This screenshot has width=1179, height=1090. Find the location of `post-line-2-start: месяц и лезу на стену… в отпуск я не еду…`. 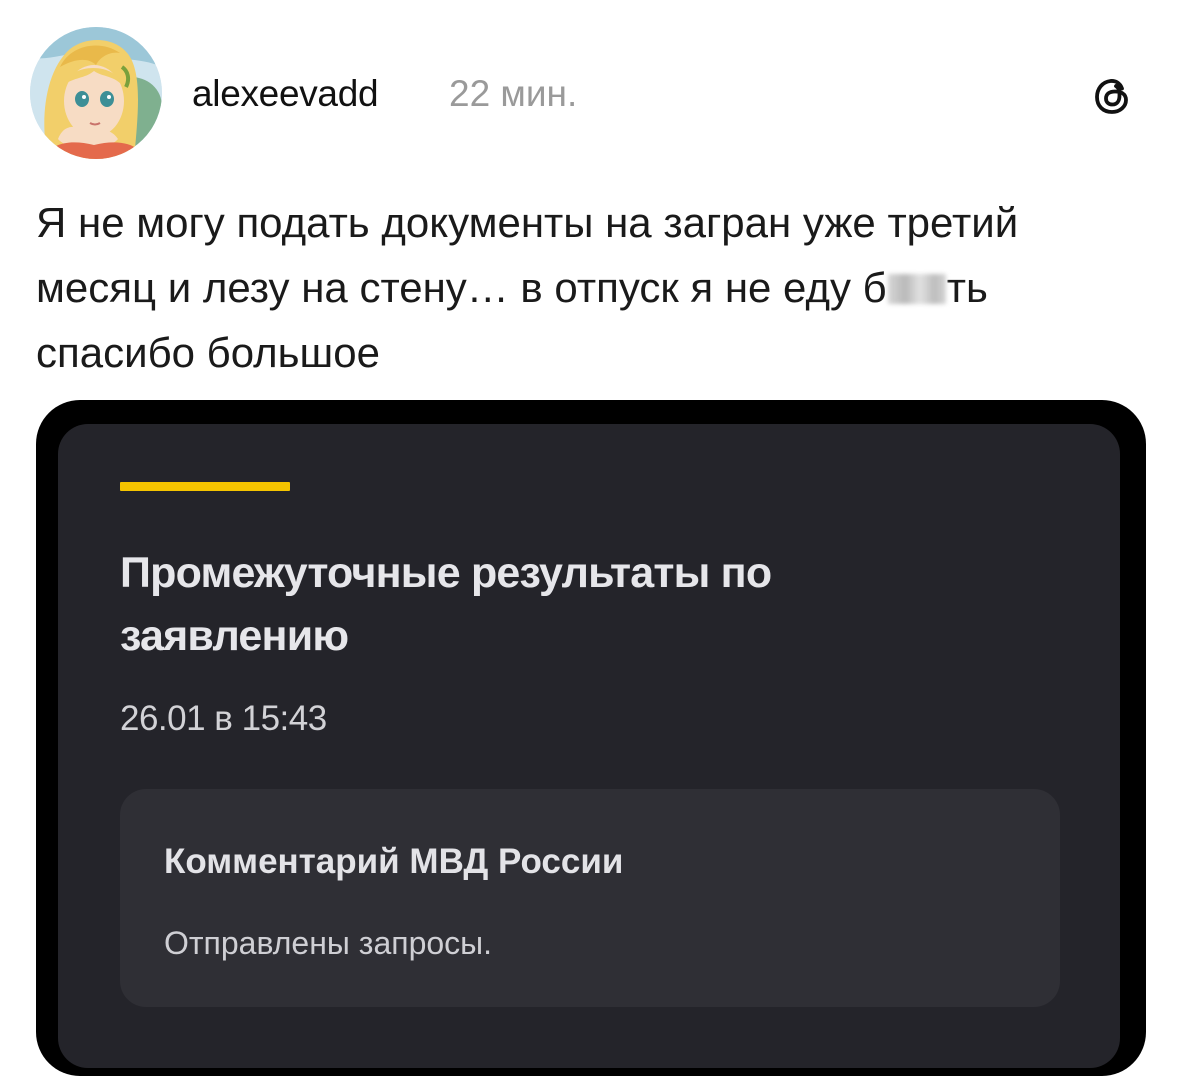

post-line-2-start: месяц и лезу на стену… в отпуск я не еду… is located at coordinates (461, 287).